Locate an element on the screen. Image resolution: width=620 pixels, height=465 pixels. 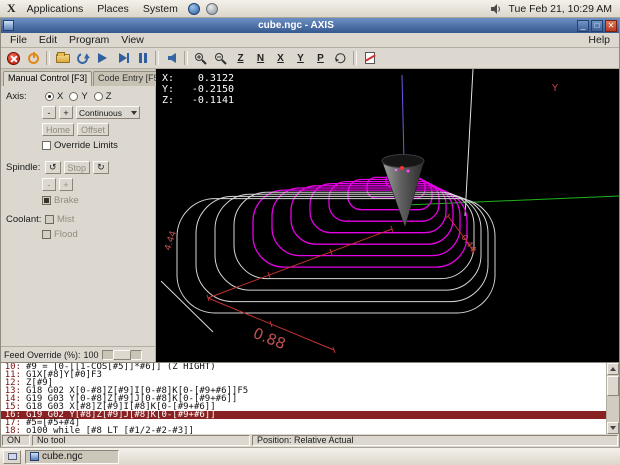
help-launcher-icon is located at coordinates (211, 8).